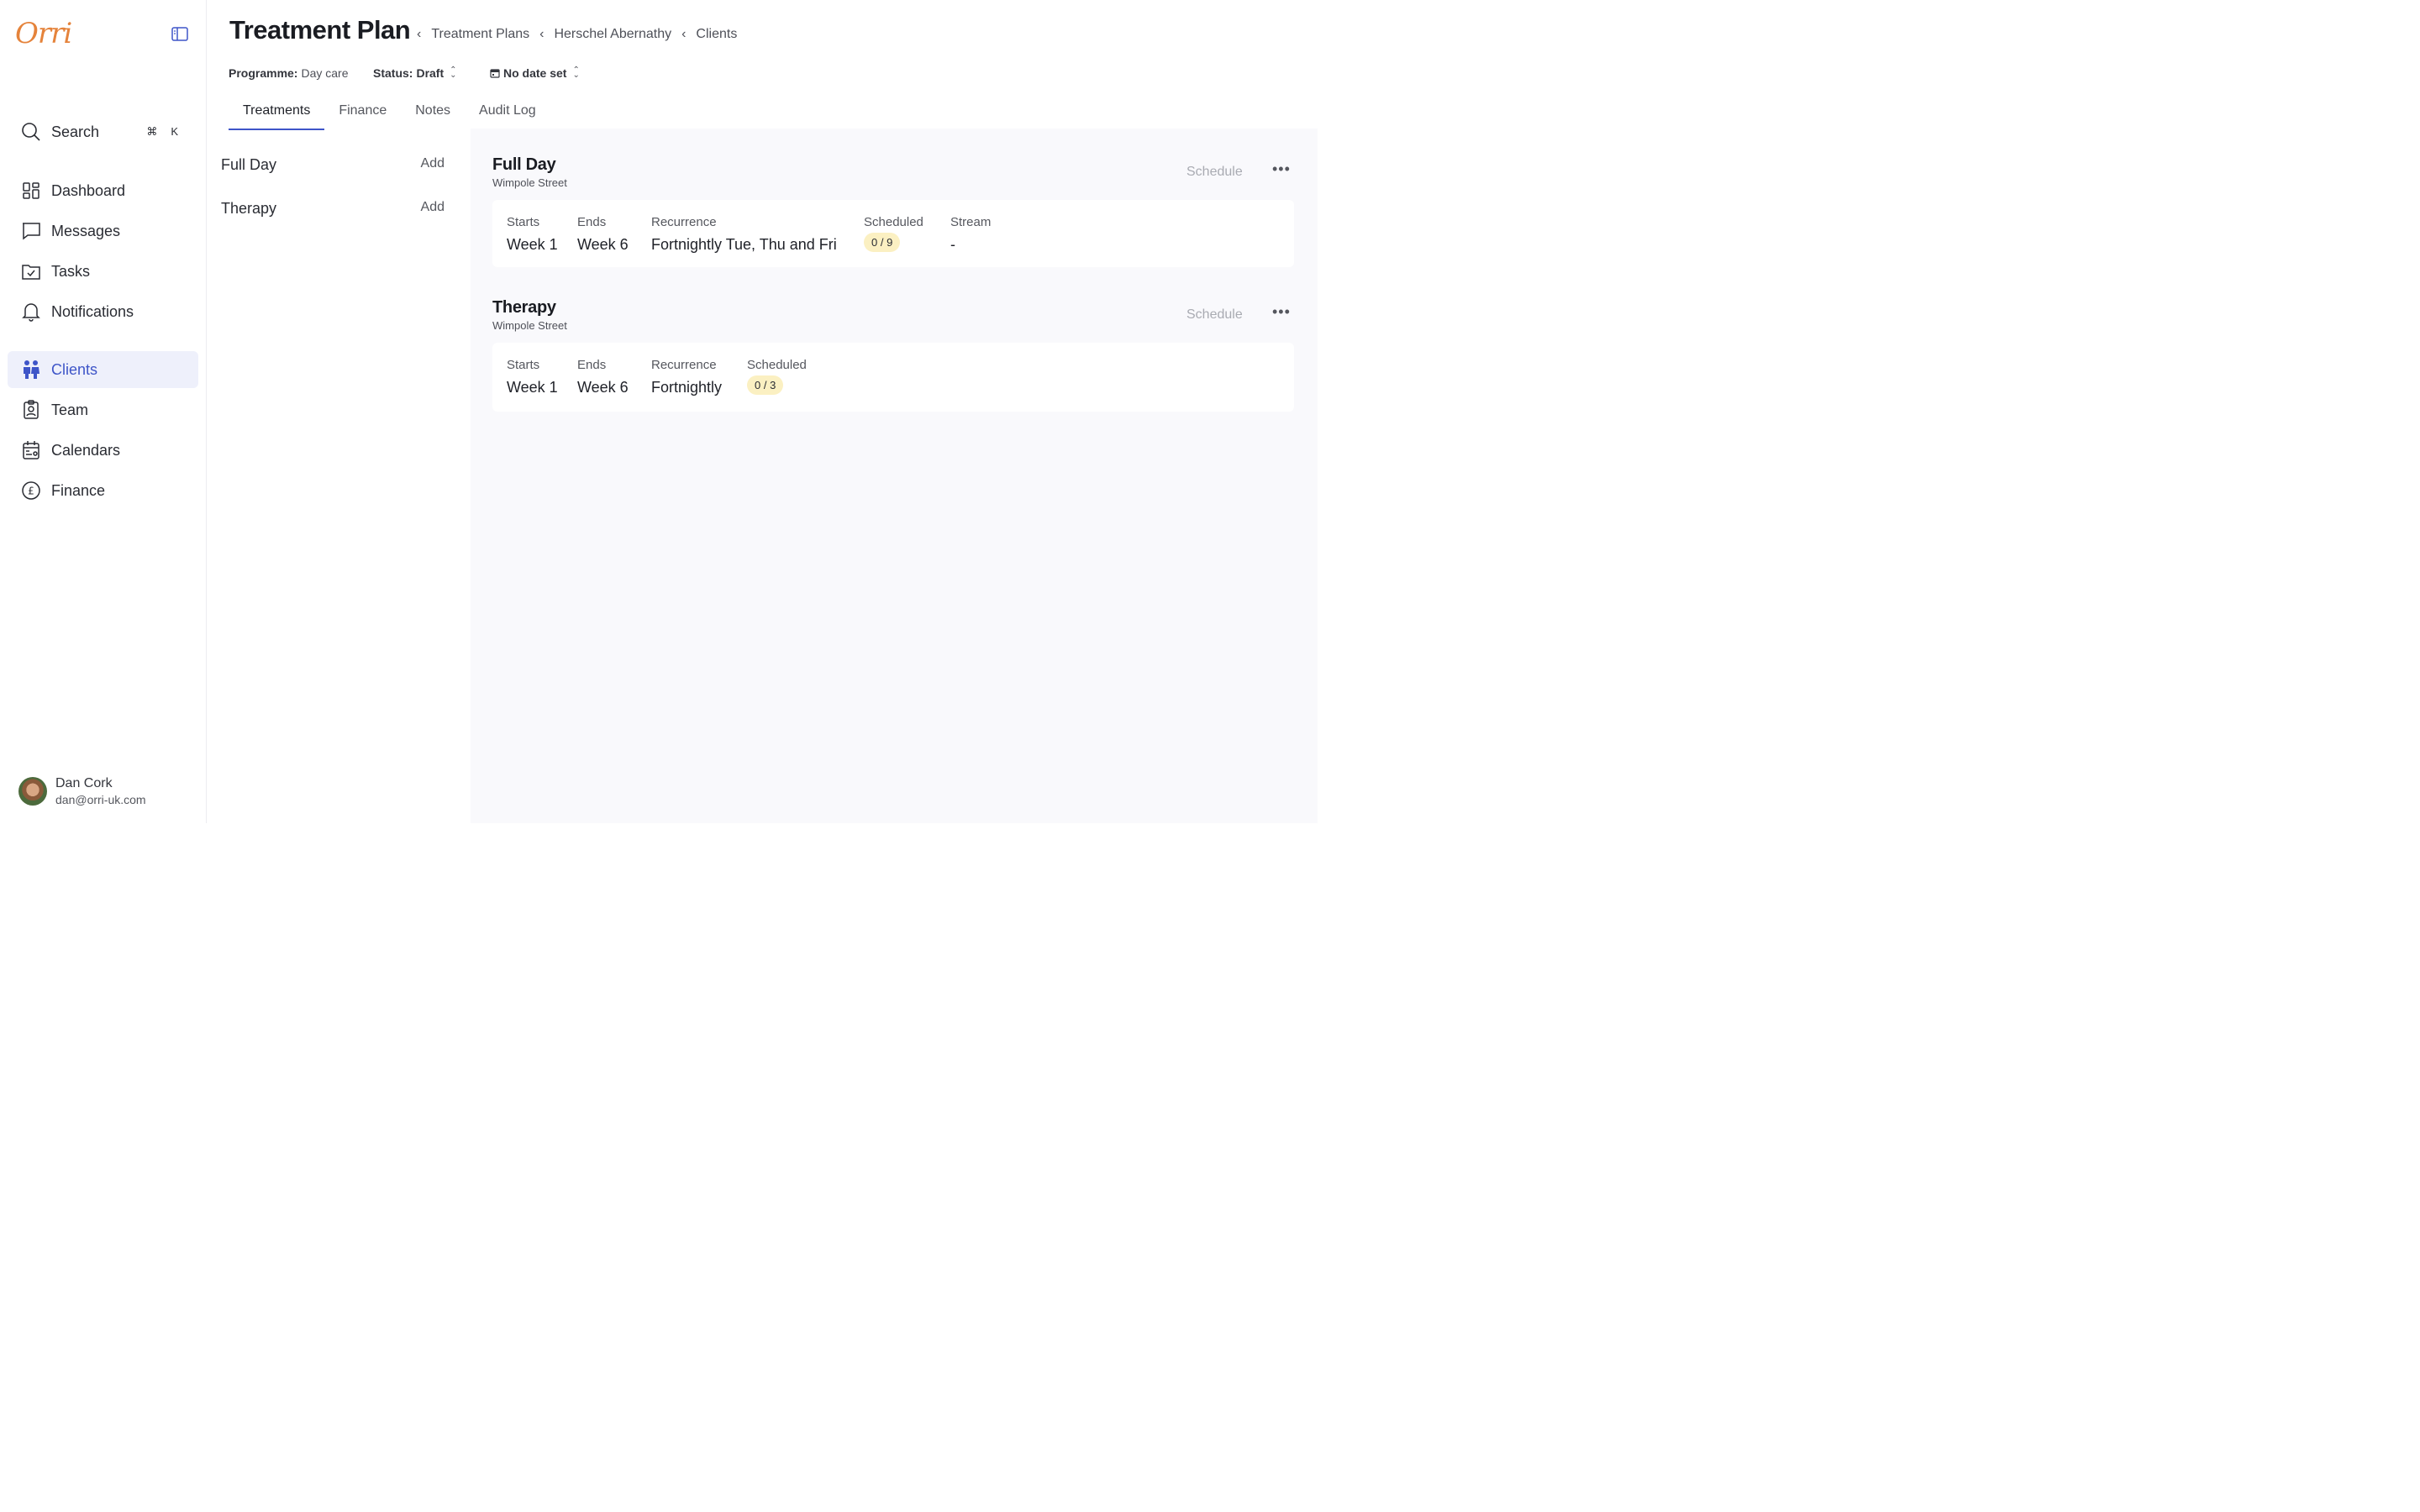  Describe the element at coordinates (31, 312) in the screenshot. I see `bell-icon` at that location.